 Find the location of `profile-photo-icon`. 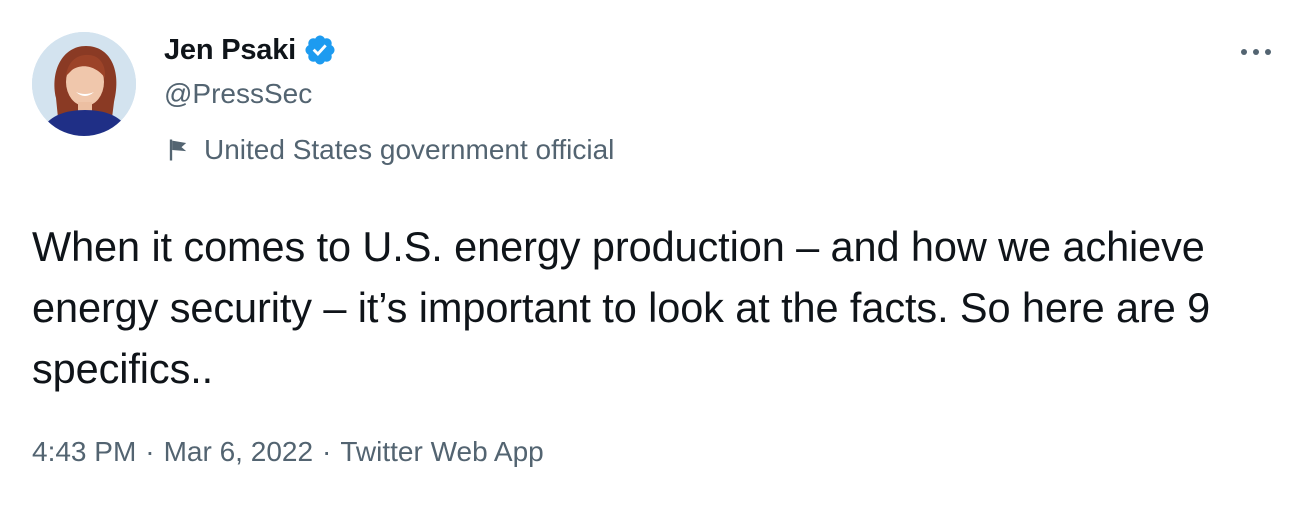

profile-photo-icon is located at coordinates (84, 84).